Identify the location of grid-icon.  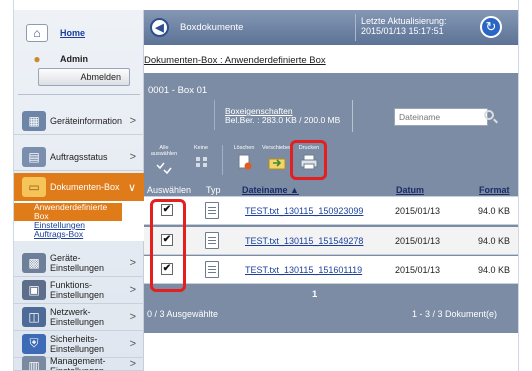
(201, 162).